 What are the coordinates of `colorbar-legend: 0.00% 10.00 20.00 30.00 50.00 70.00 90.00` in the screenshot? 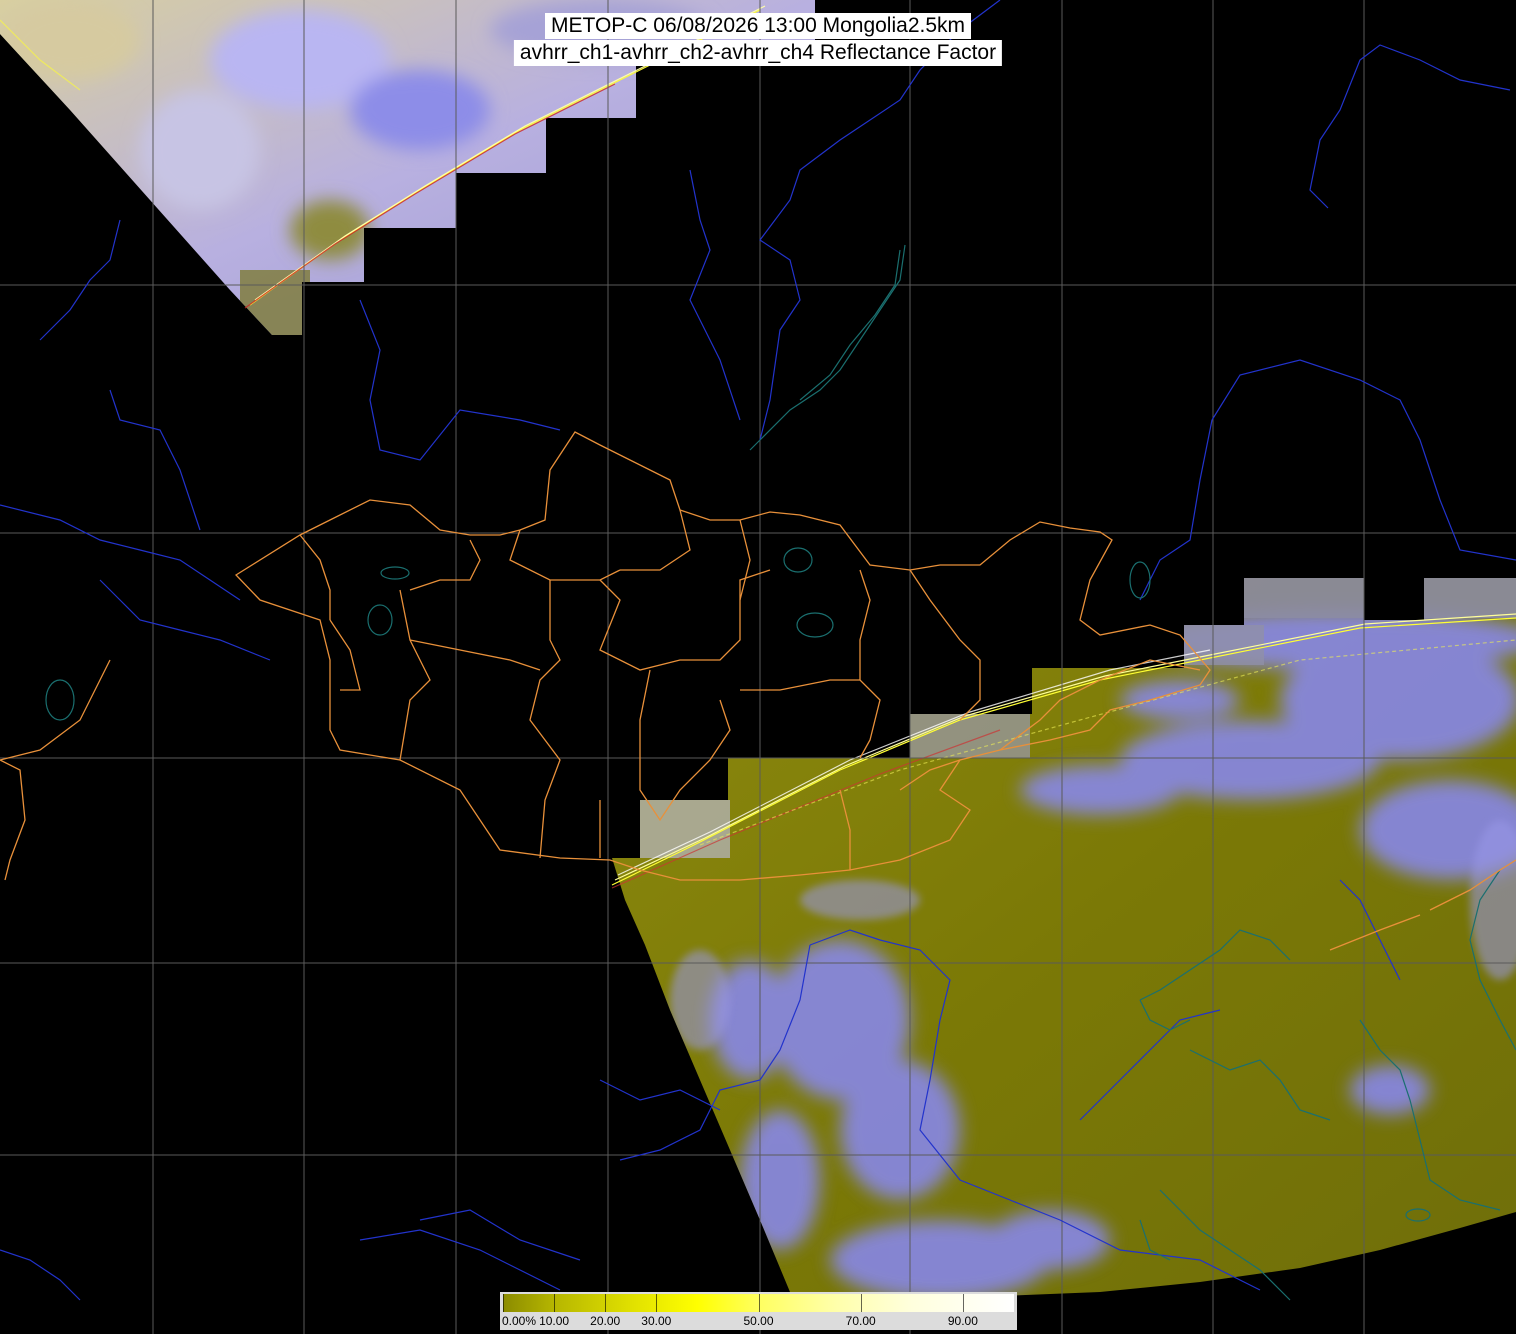 It's located at (758, 1311).